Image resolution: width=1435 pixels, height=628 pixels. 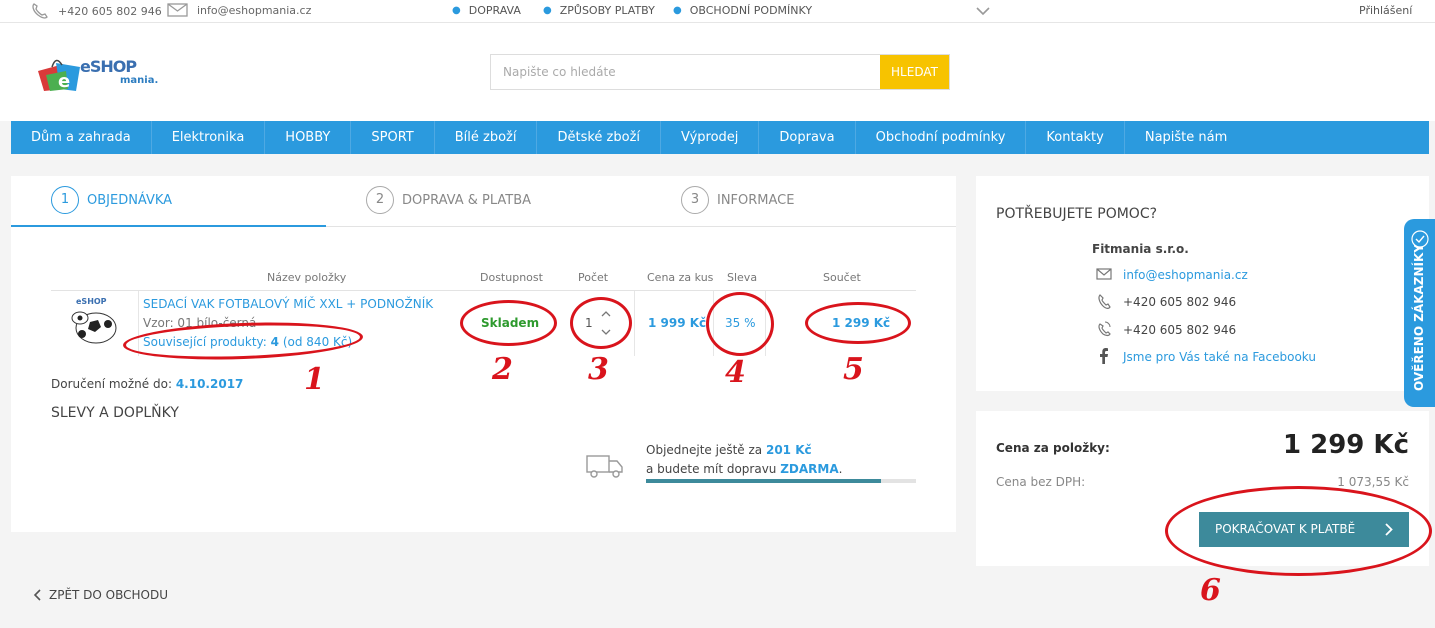 I want to click on help-title: POTŘEBUJETE POMOC?, so click(x=1077, y=214).